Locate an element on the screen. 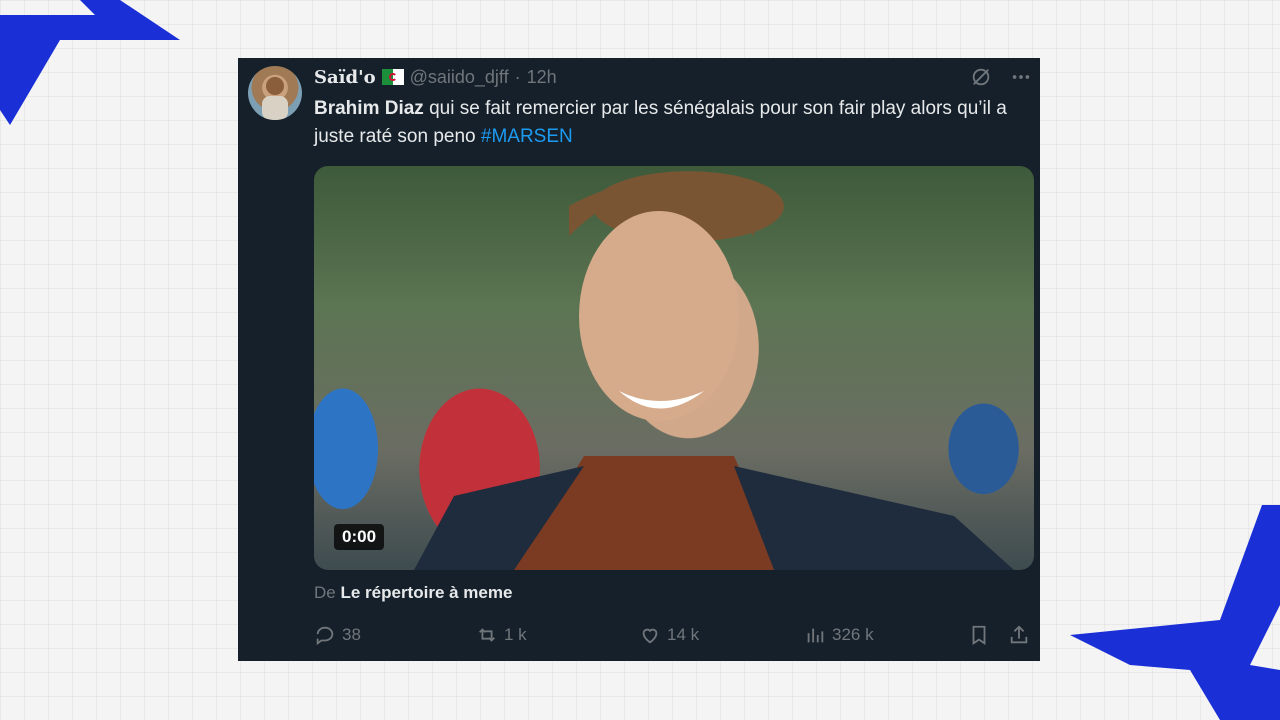 This screenshot has width=1280, height=720. tweet-top-icons is located at coordinates (1001, 79).